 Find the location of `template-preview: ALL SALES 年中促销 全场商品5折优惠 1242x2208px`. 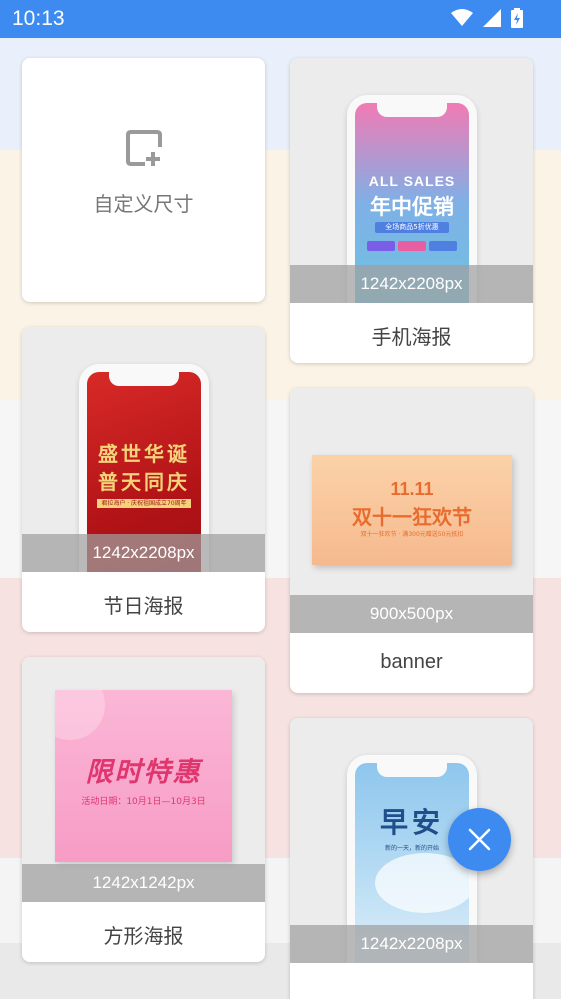

template-preview: ALL SALES 年中促销 全场商品5折优惠 1242x2208px is located at coordinates (411, 180).